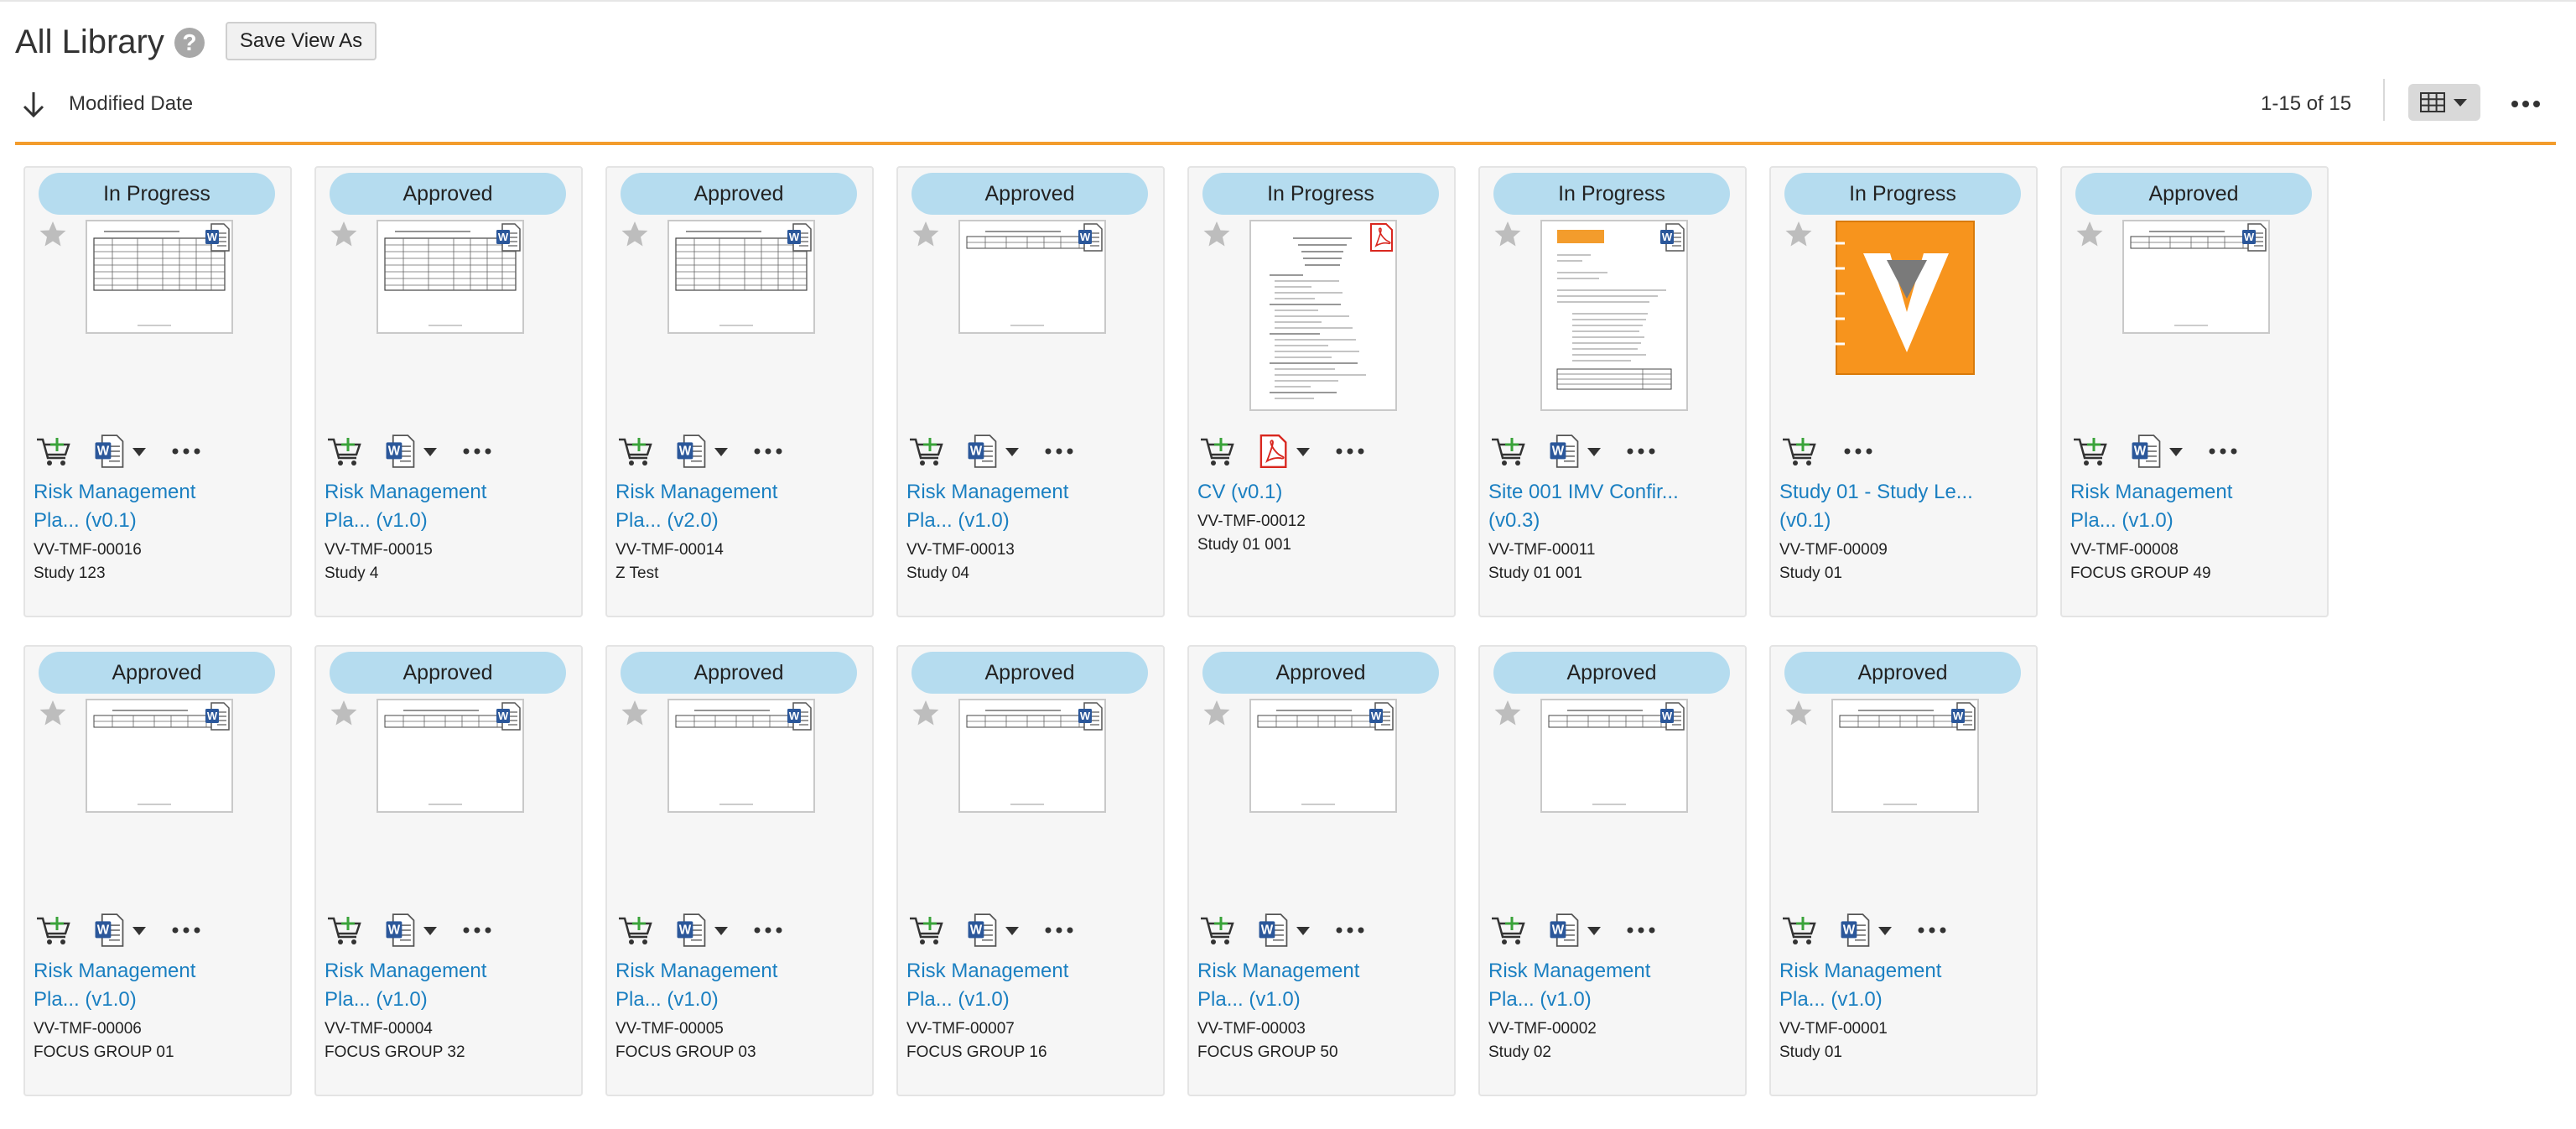 The image size is (2576, 1129). Describe the element at coordinates (1610, 506) in the screenshot. I see `document-title-link: Site 001 IMV Confir... (v0.3)` at that location.